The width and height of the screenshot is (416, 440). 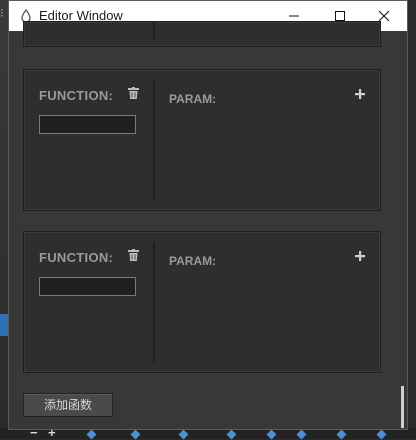 What do you see at coordinates (4, 219) in the screenshot?
I see `background-editor-strip: ⁝` at bounding box center [4, 219].